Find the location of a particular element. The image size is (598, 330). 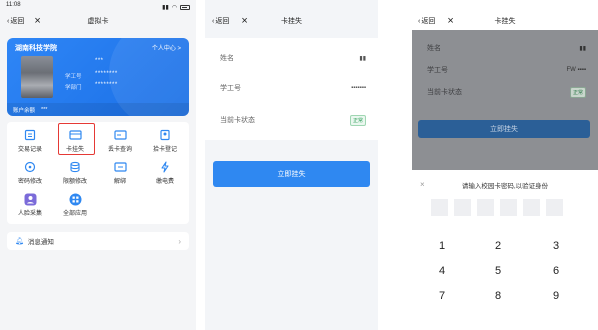

card-info-form: 姓名 ▮▮ 学工号 ▪▪▪▪▪▪▪ 当前卡状态 正常 is located at coordinates (291, 89).